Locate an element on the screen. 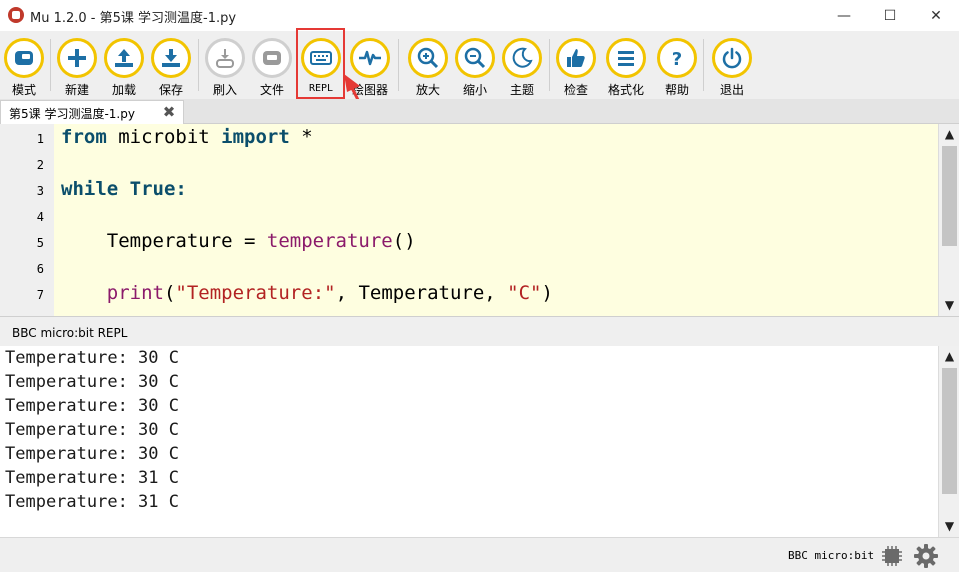 The width and height of the screenshot is (959, 572). repl-scrollbar: ▲ ▼ is located at coordinates (948, 441).